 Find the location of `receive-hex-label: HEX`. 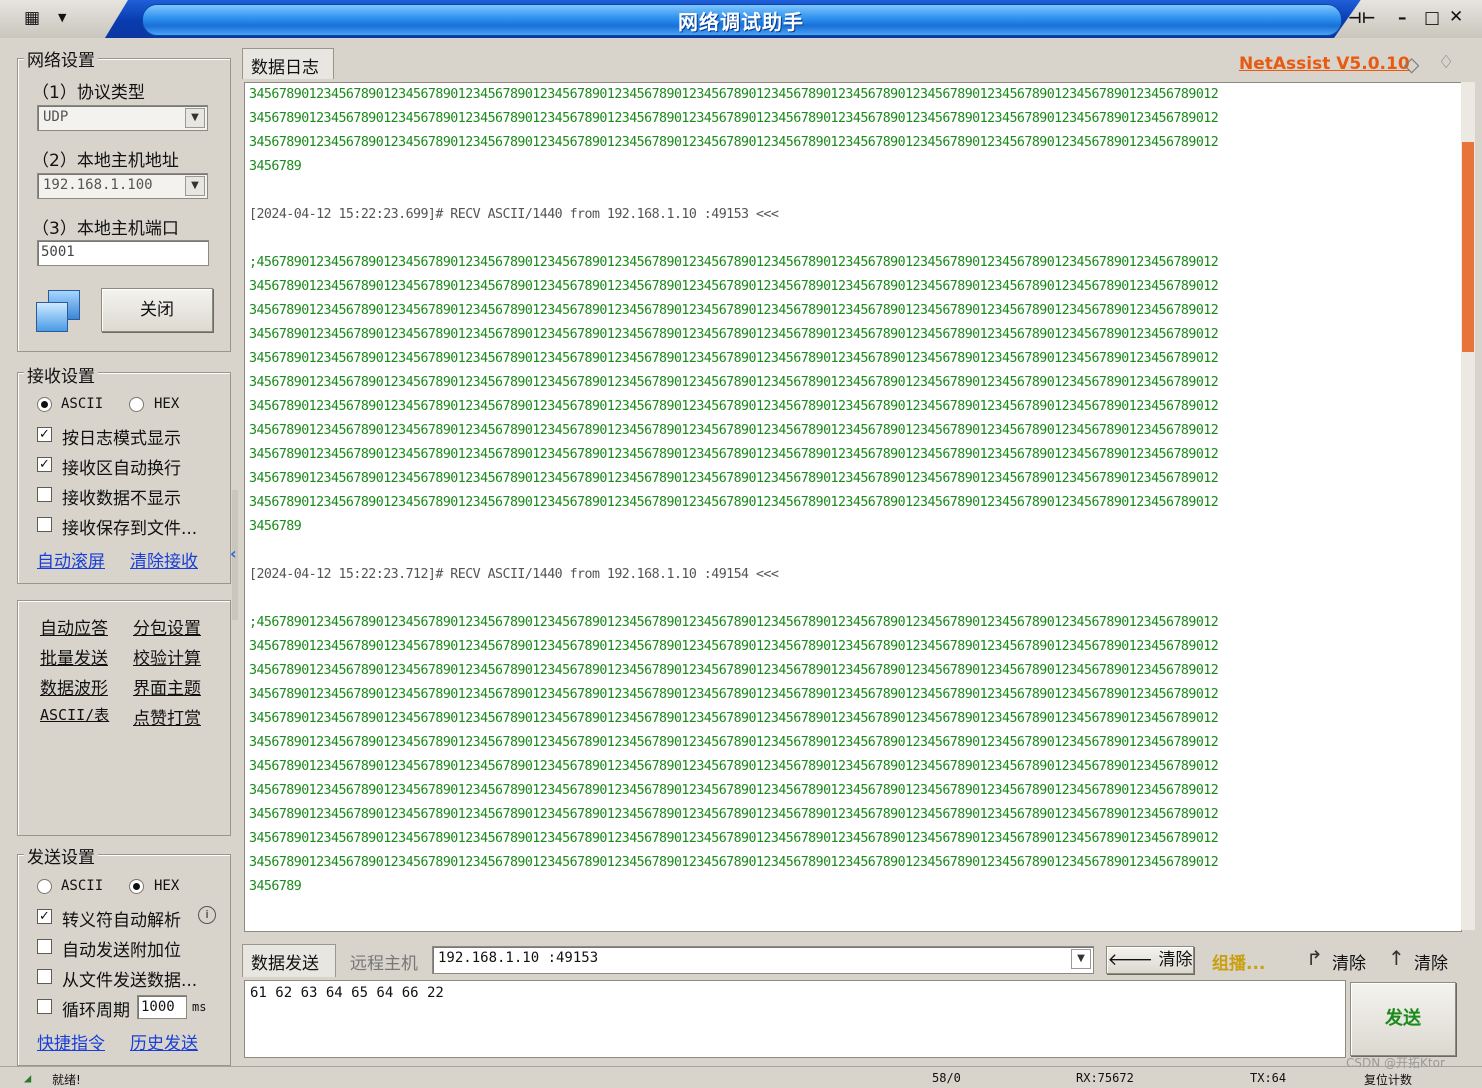

receive-hex-label: HEX is located at coordinates (167, 404).